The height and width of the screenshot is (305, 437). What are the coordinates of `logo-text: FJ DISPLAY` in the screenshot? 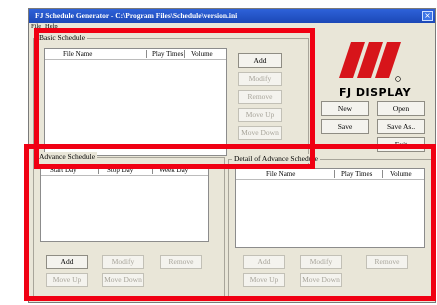 It's located at (375, 92).